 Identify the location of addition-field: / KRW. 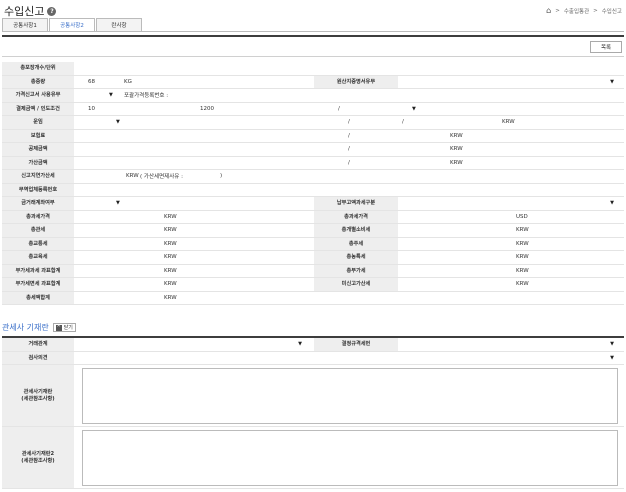
(349, 163).